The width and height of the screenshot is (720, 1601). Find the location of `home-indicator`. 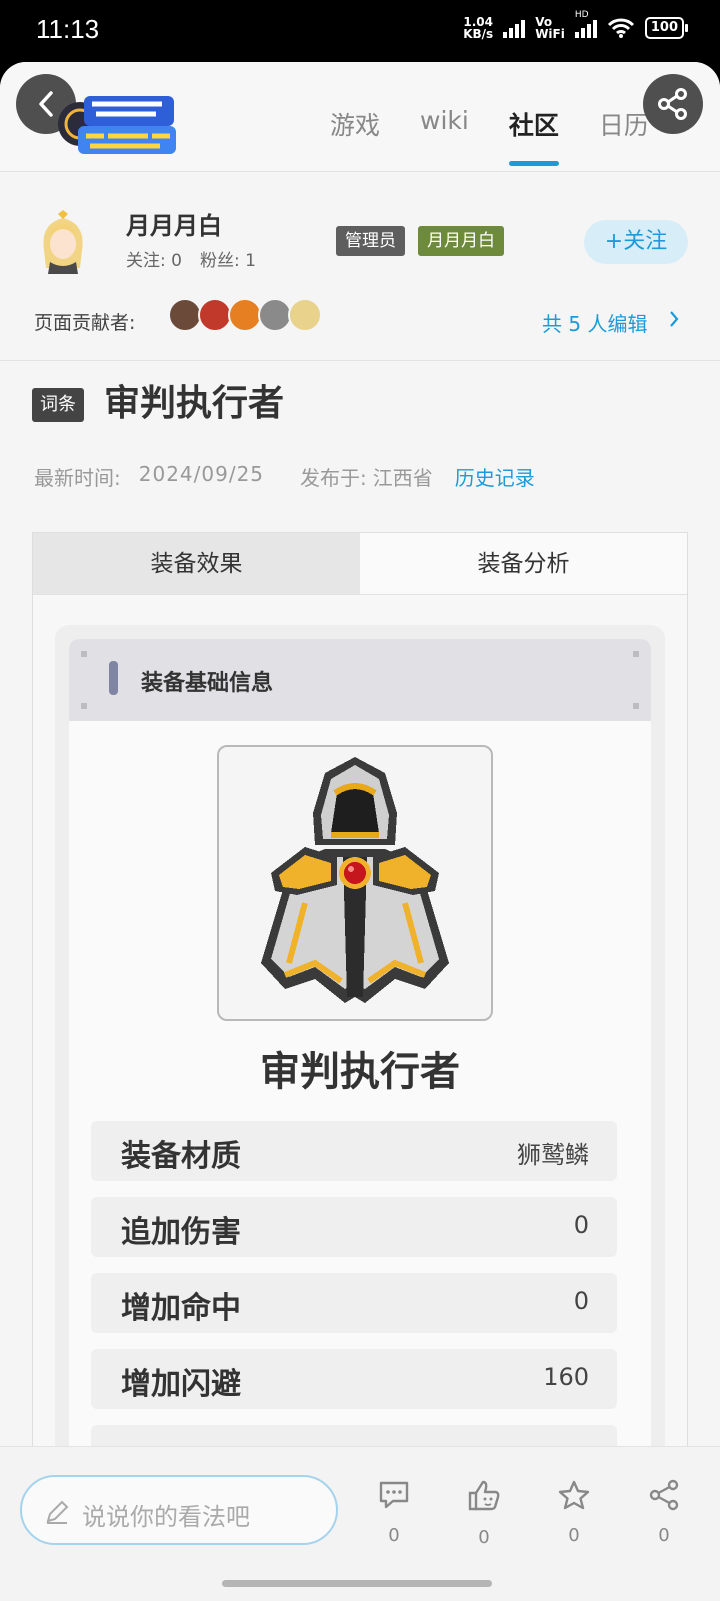

home-indicator is located at coordinates (357, 1583).